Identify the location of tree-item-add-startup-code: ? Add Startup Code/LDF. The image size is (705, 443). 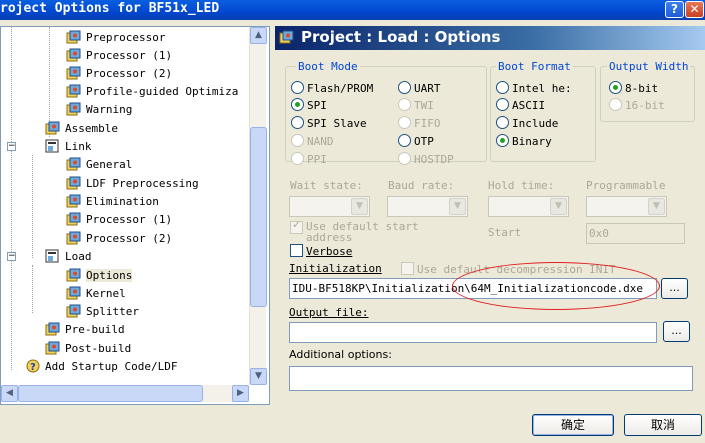
(101, 367).